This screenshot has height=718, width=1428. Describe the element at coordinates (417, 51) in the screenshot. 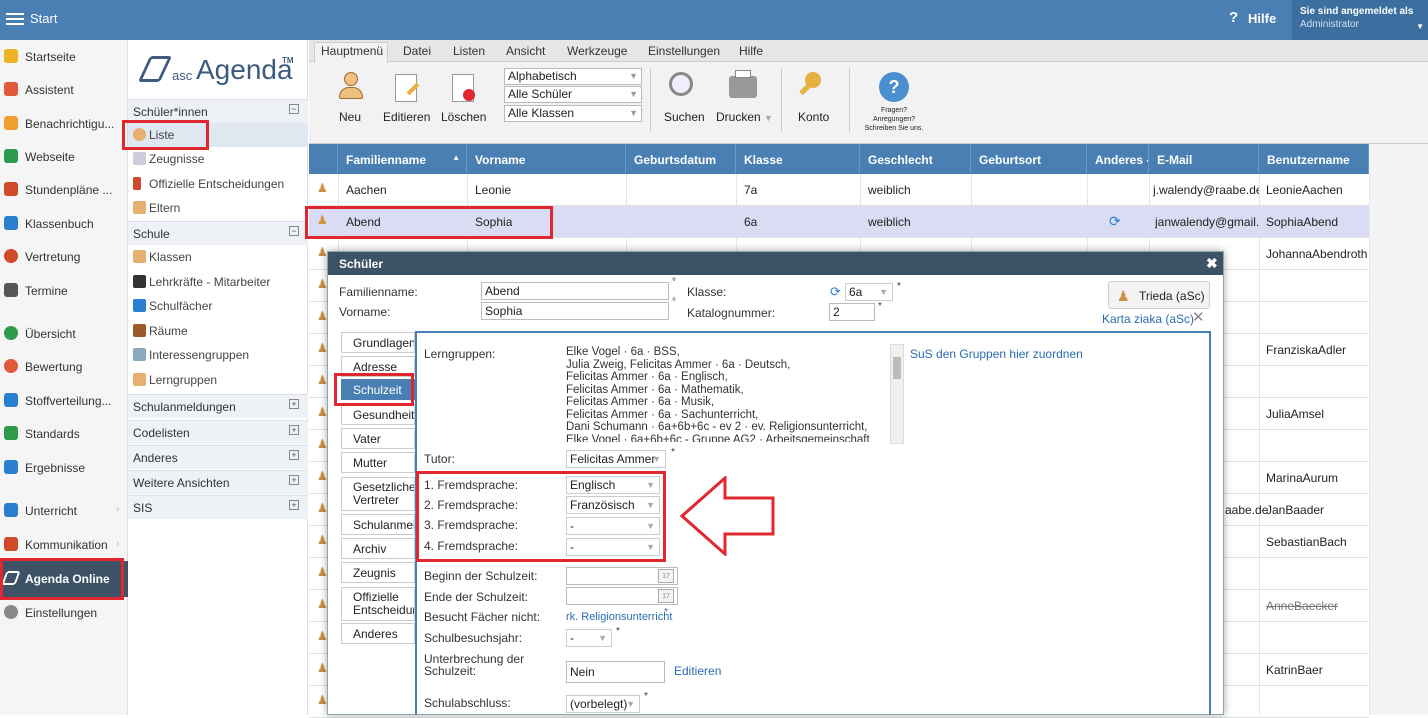

I see `tab-datei: Datei` at that location.